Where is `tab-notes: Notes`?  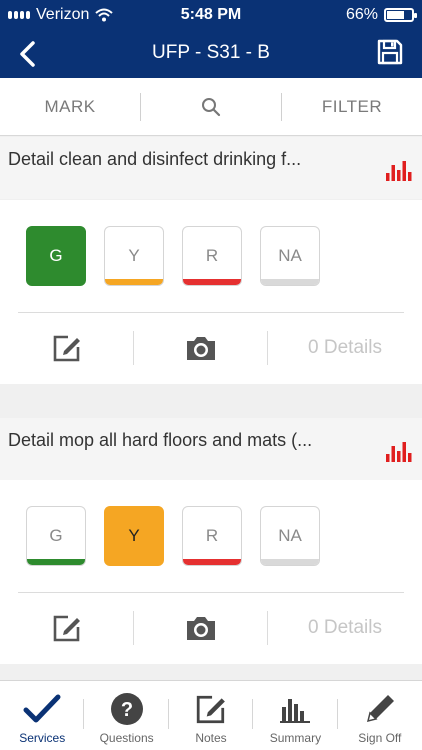
tab-notes: Notes is located at coordinates (211, 715).